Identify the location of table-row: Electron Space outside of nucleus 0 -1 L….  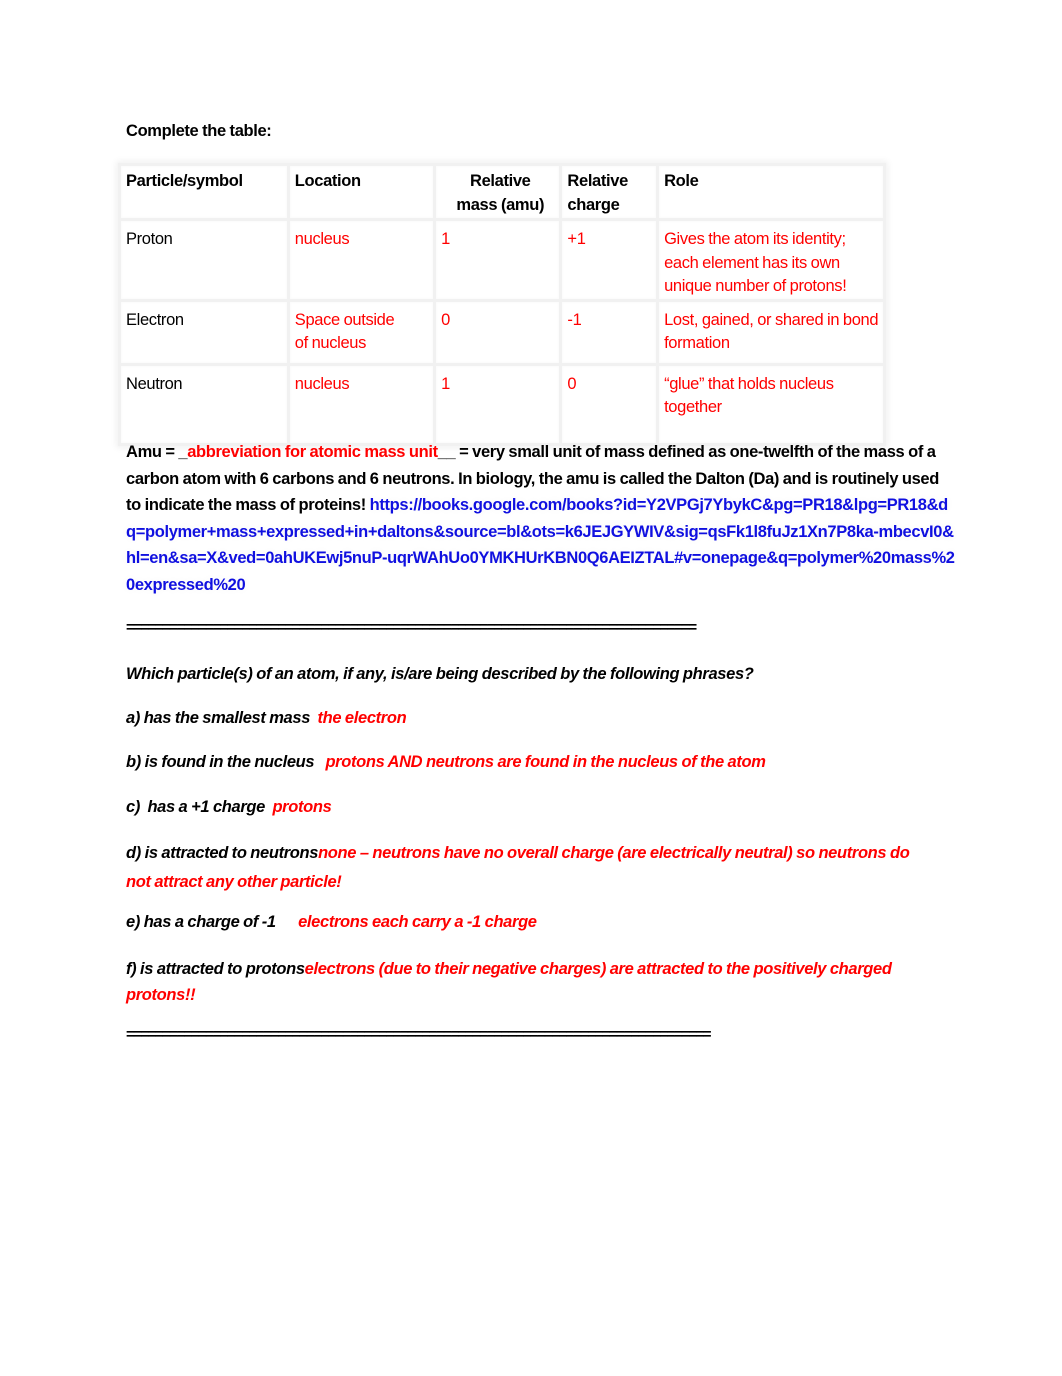
(502, 332).